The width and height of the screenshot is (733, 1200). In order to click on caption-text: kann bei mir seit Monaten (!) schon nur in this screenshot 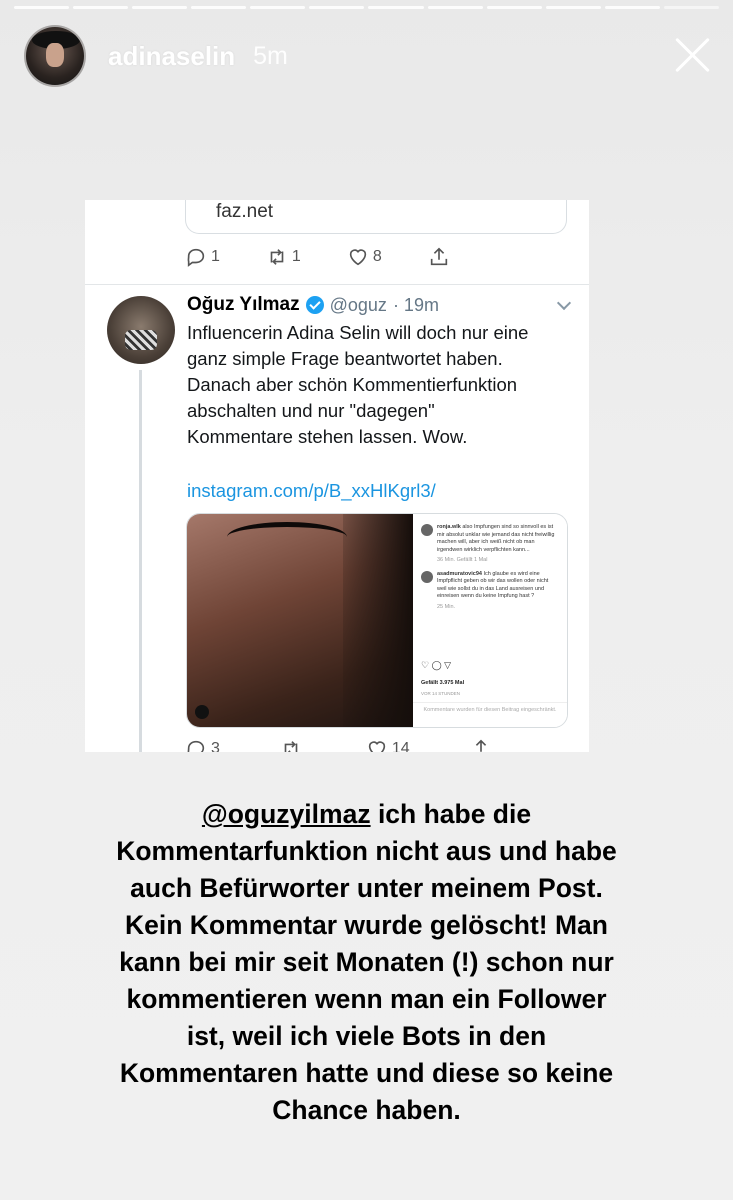, I will do `click(366, 962)`.